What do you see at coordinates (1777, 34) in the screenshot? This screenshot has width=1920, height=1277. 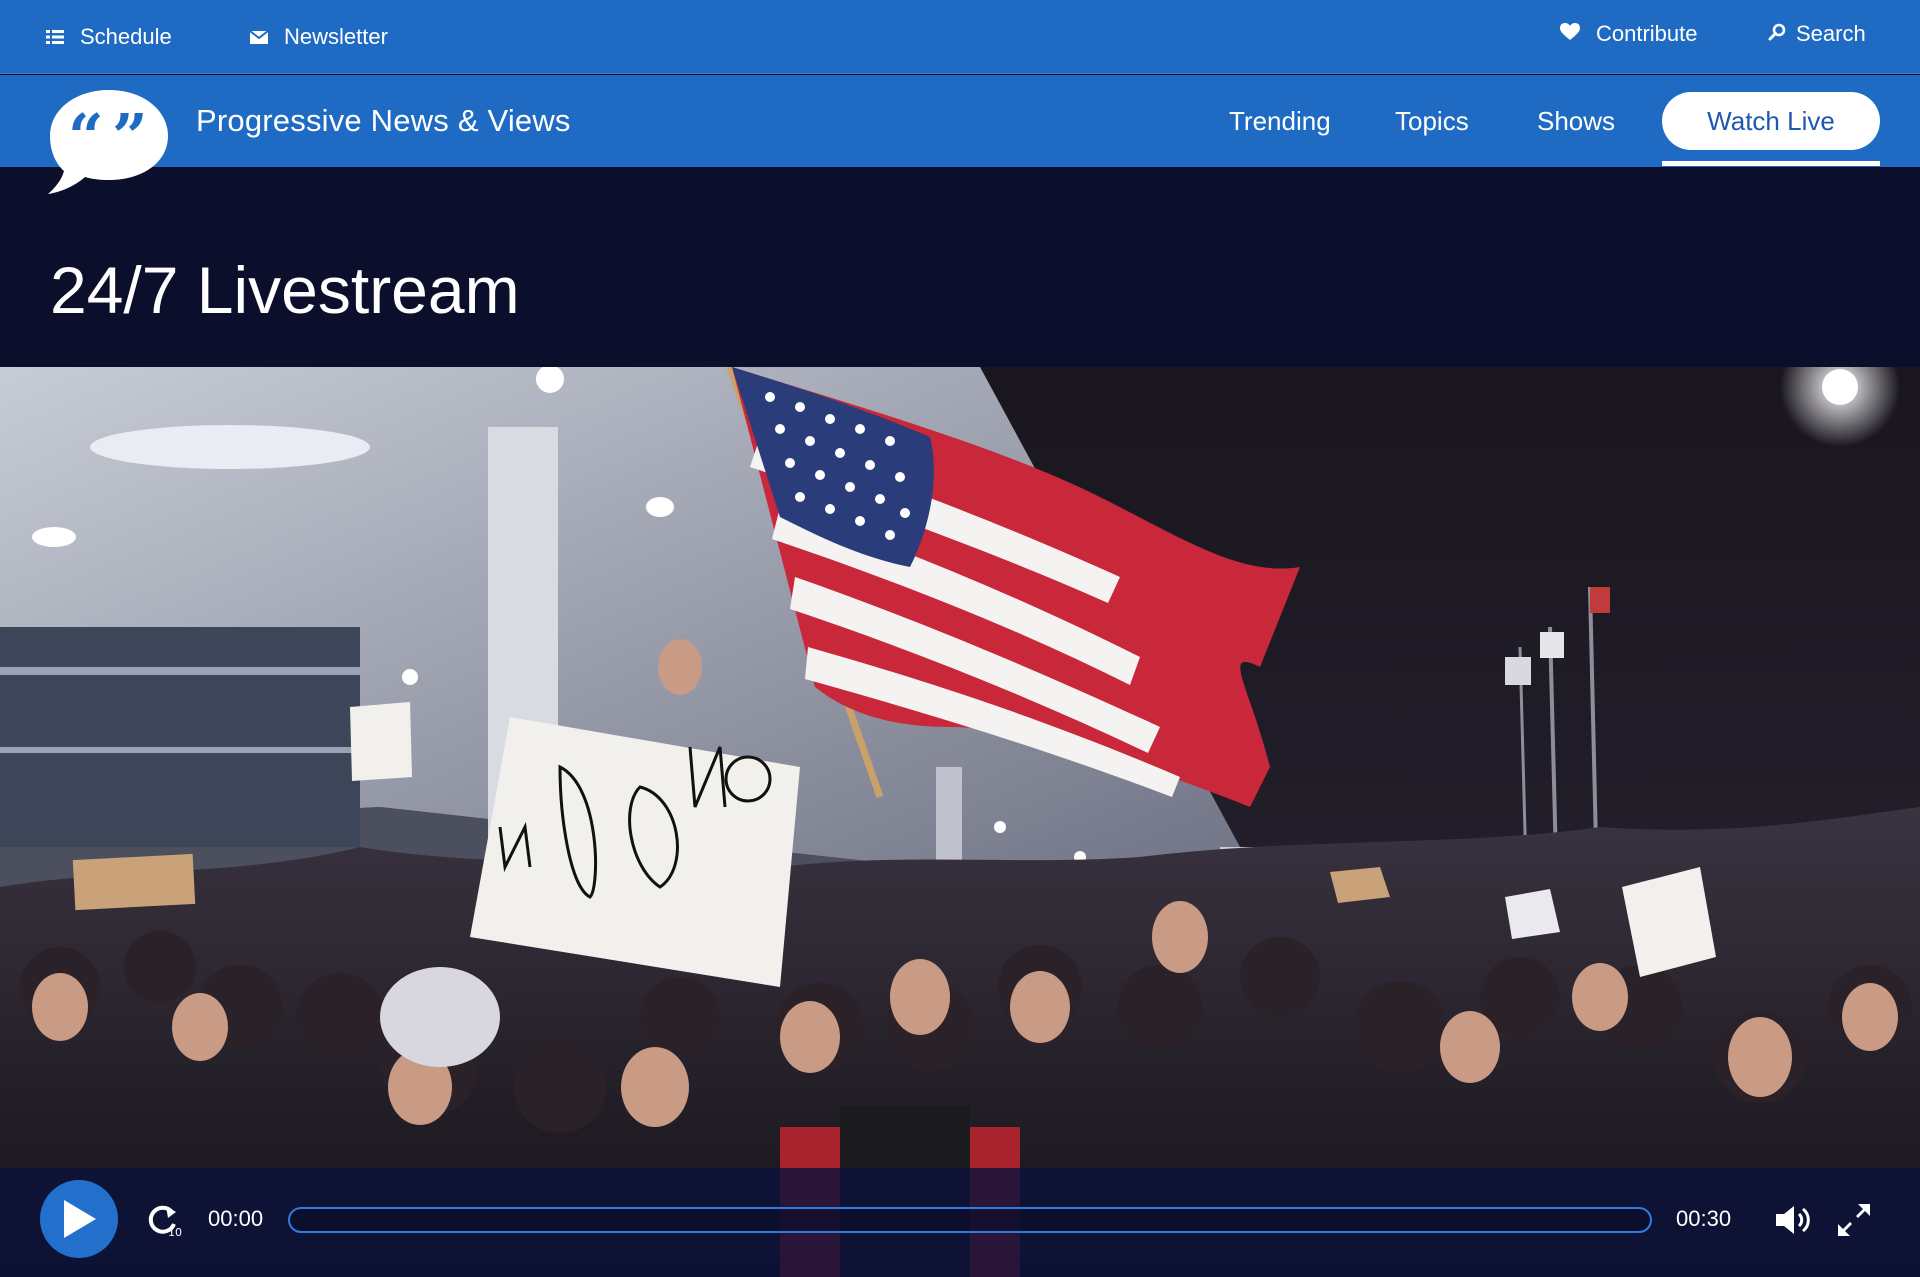 I see `search-icon` at bounding box center [1777, 34].